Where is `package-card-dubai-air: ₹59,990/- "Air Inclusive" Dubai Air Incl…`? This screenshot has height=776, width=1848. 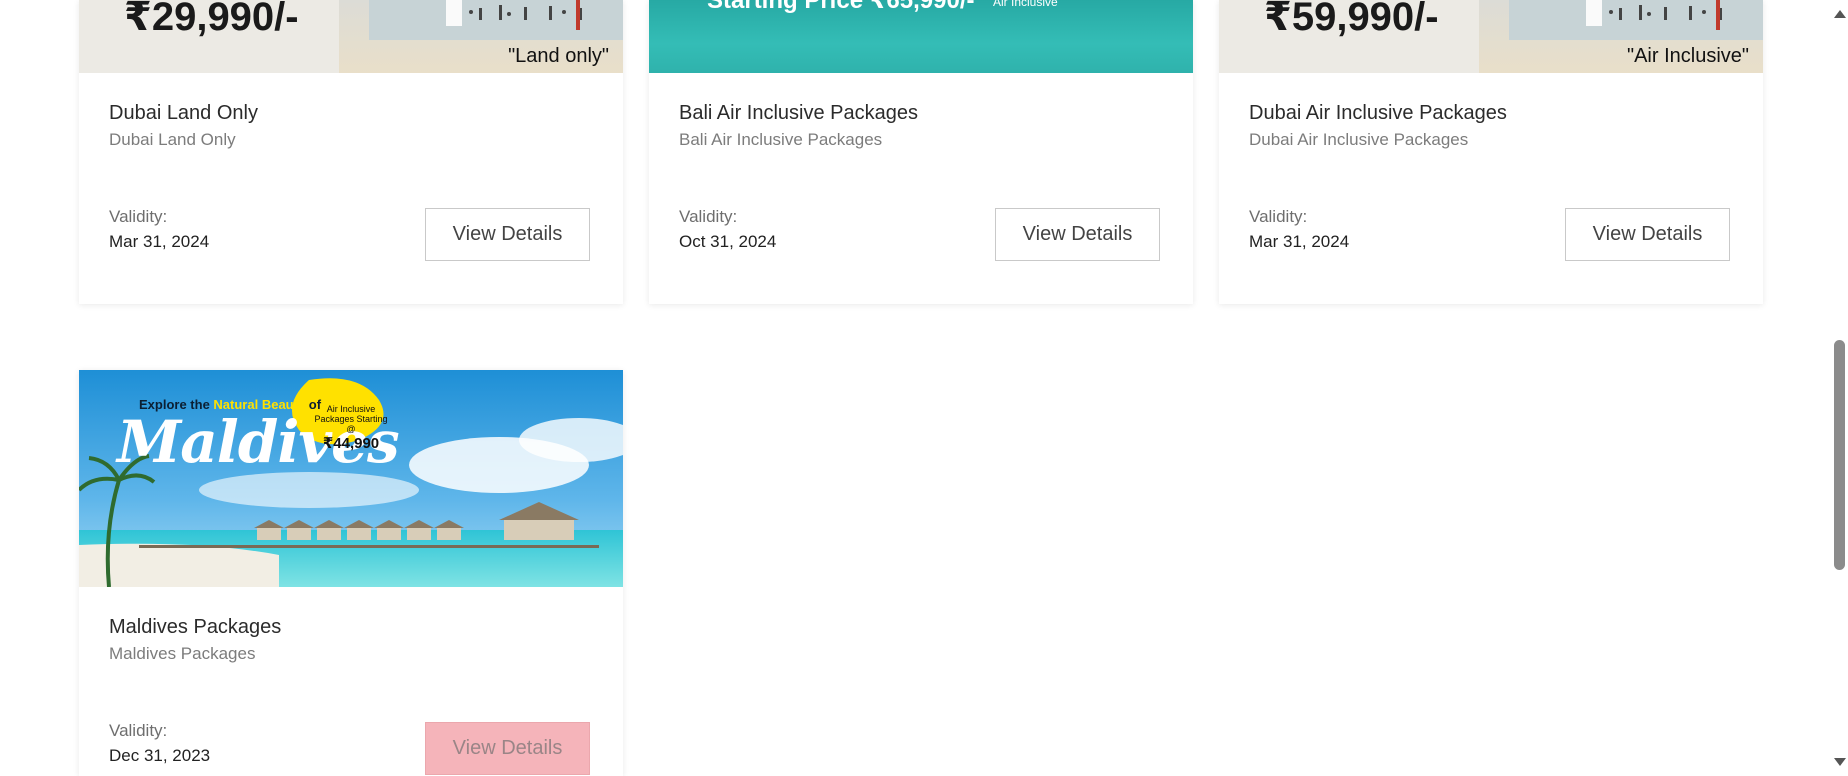
package-card-dubai-air: ₹59,990/- "Air Inclusive" Dubai Air Incl… is located at coordinates (1491, 152).